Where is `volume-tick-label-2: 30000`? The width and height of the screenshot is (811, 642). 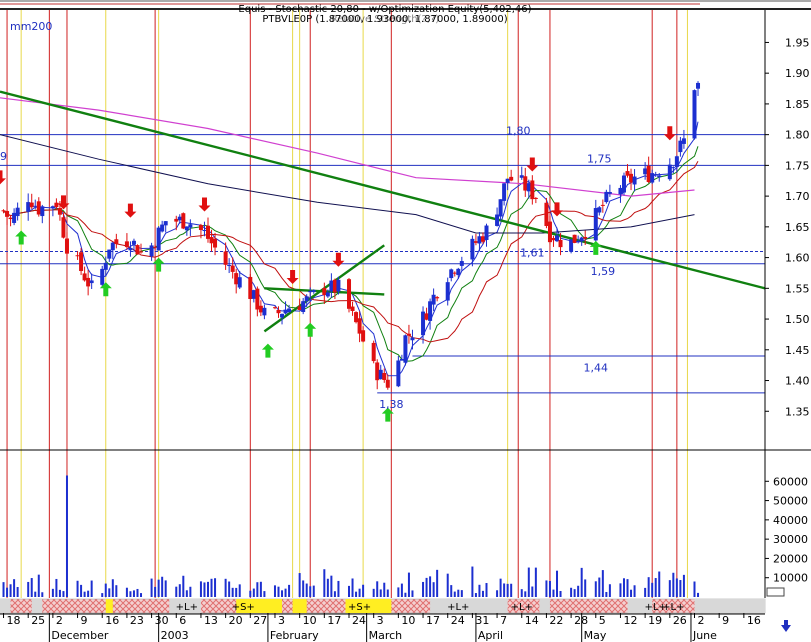 volume-tick-label-2: 30000 is located at coordinates (790, 539).